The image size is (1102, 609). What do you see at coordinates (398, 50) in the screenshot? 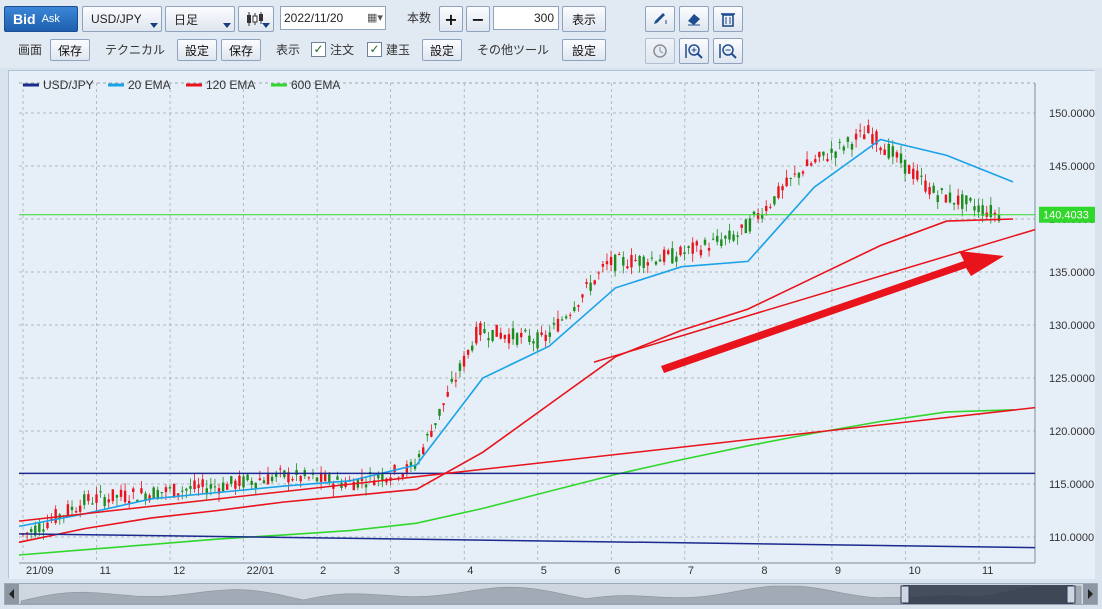
I see `position-label: 建玉` at bounding box center [398, 50].